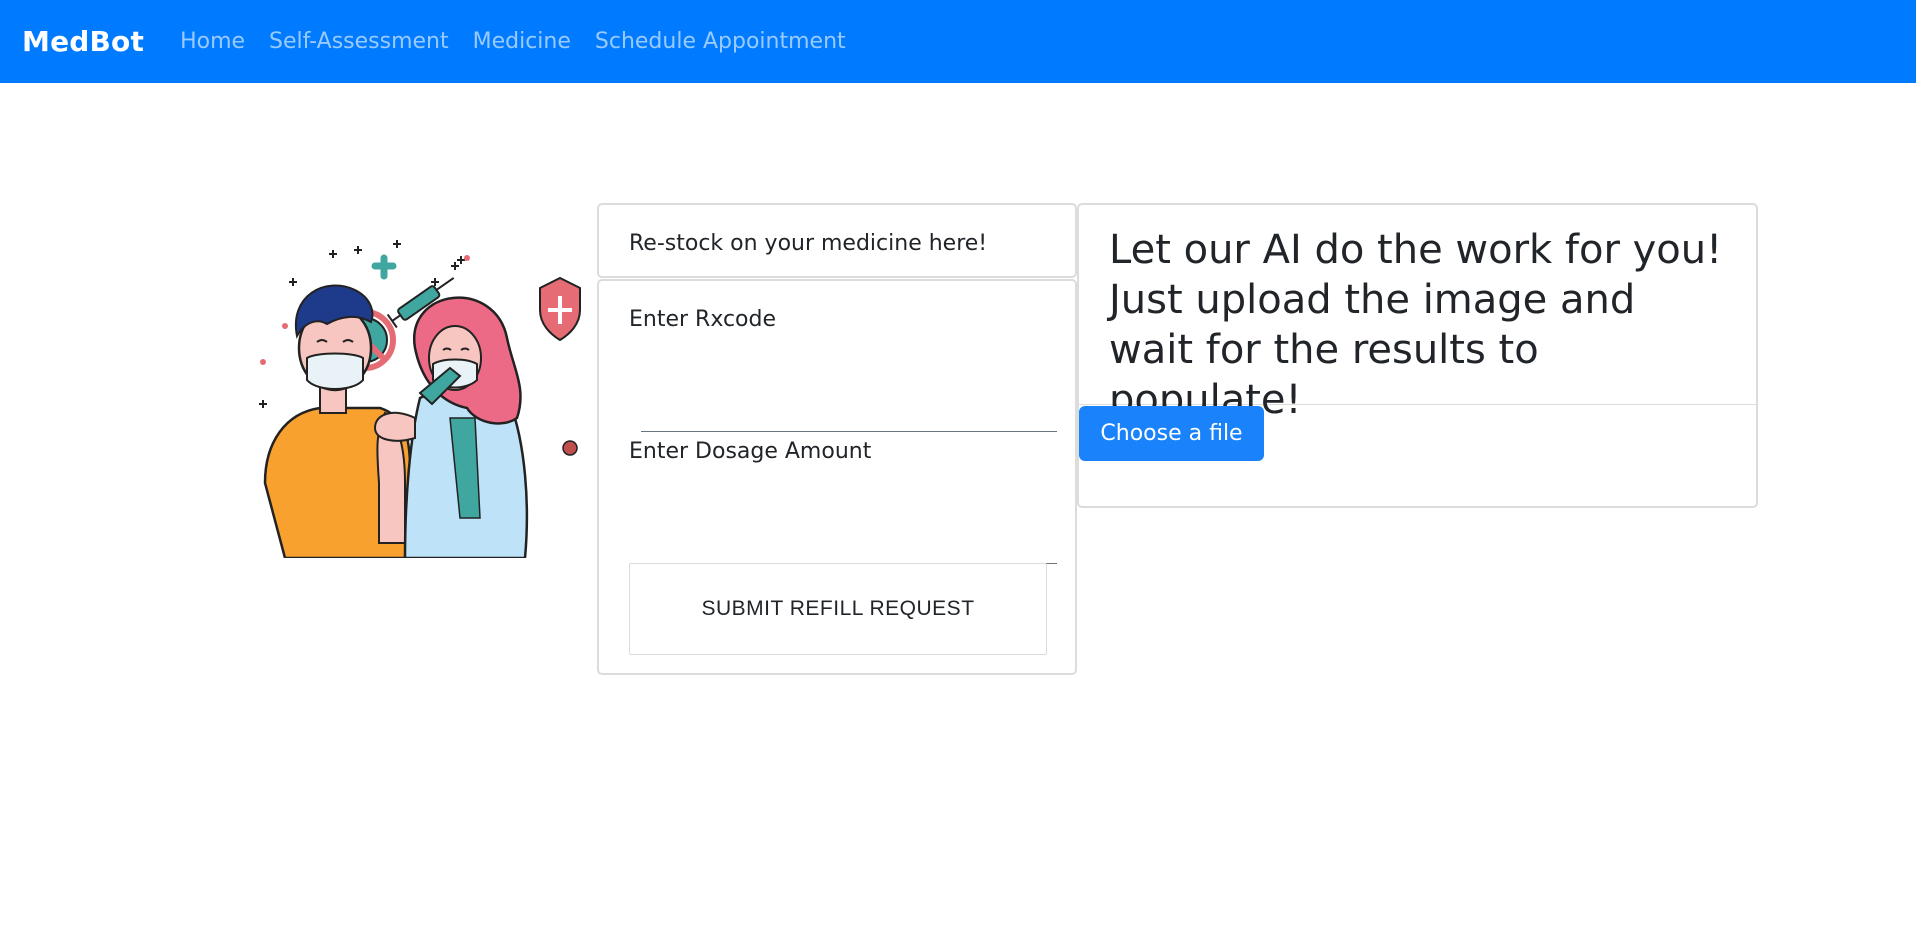 The width and height of the screenshot is (1916, 946). I want to click on nav-link-schedule-appointment: Schedule Appointment, so click(720, 41).